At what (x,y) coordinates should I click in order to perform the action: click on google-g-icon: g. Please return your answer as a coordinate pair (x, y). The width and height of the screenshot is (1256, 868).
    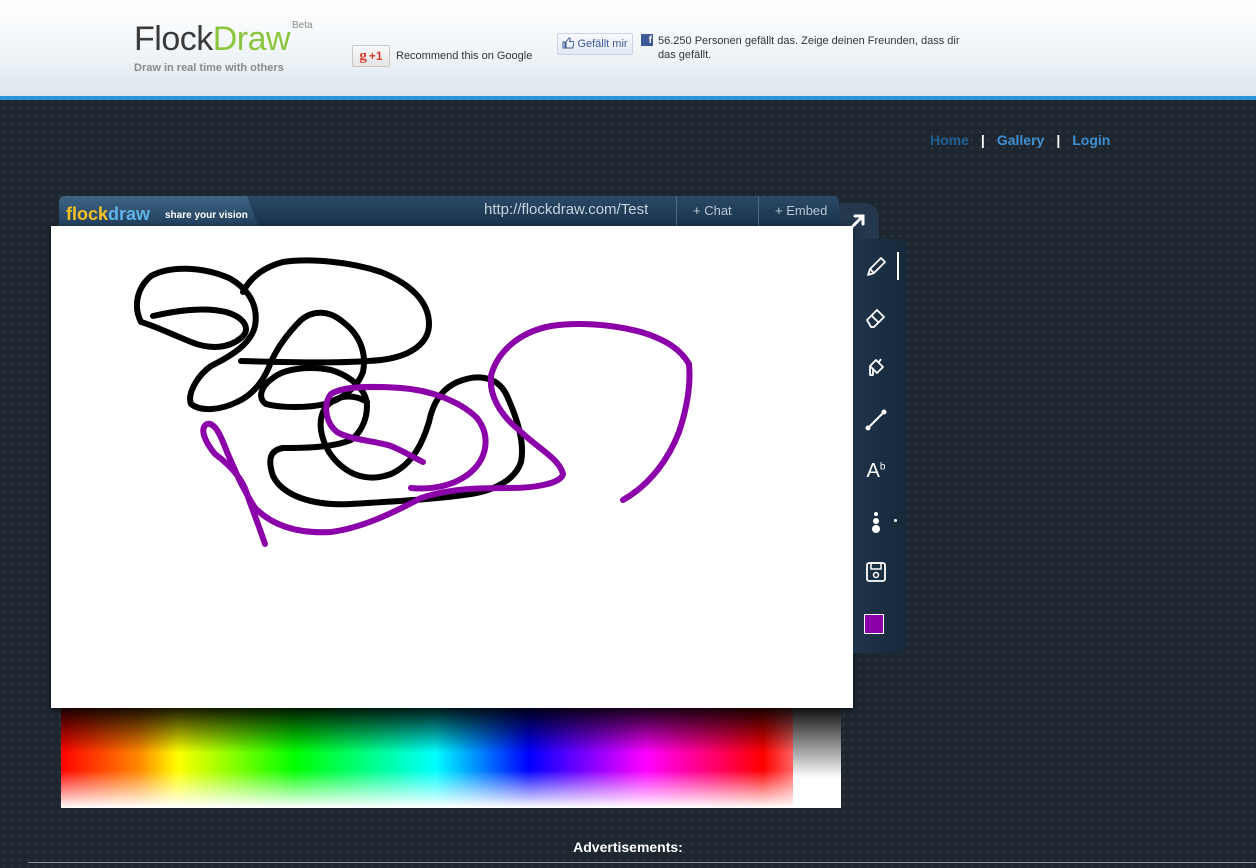
    Looking at the image, I should click on (363, 55).